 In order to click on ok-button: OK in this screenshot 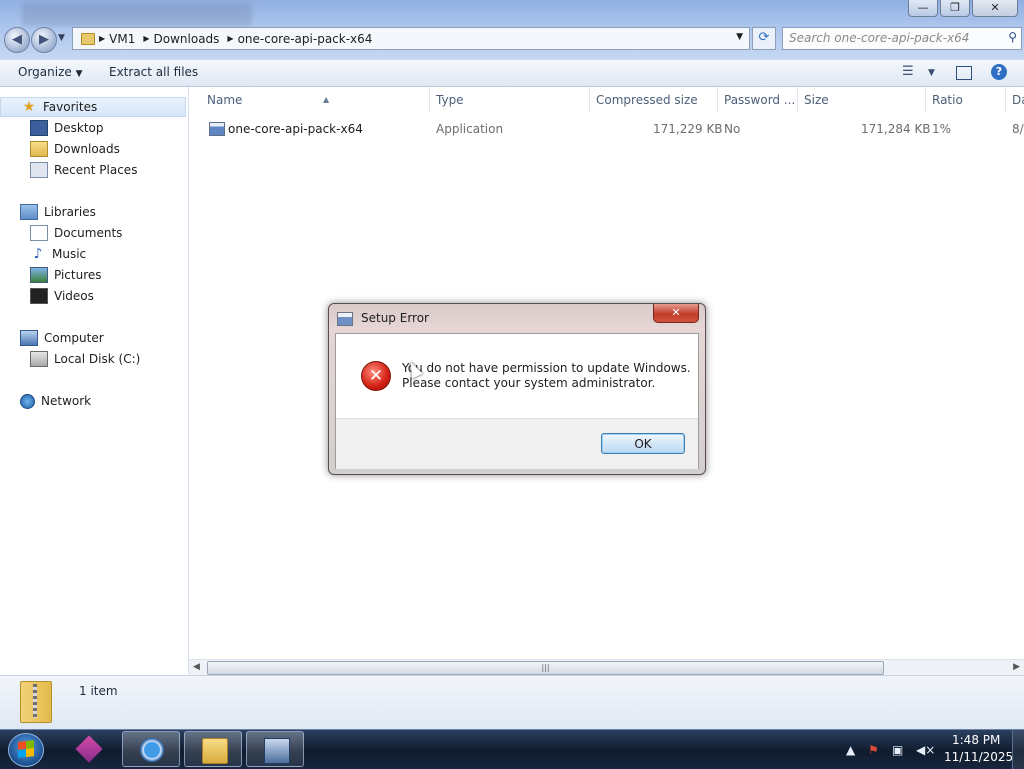, I will do `click(643, 443)`.